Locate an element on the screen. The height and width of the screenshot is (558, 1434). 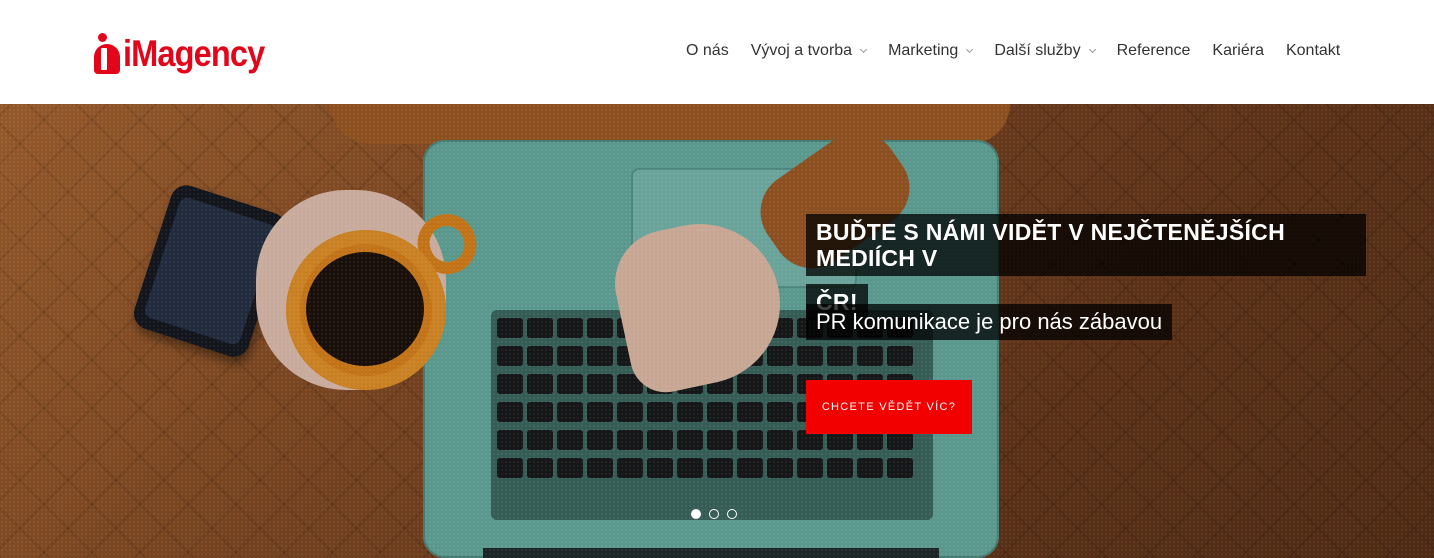
nav-item-label: Kontakt is located at coordinates (1313, 50).